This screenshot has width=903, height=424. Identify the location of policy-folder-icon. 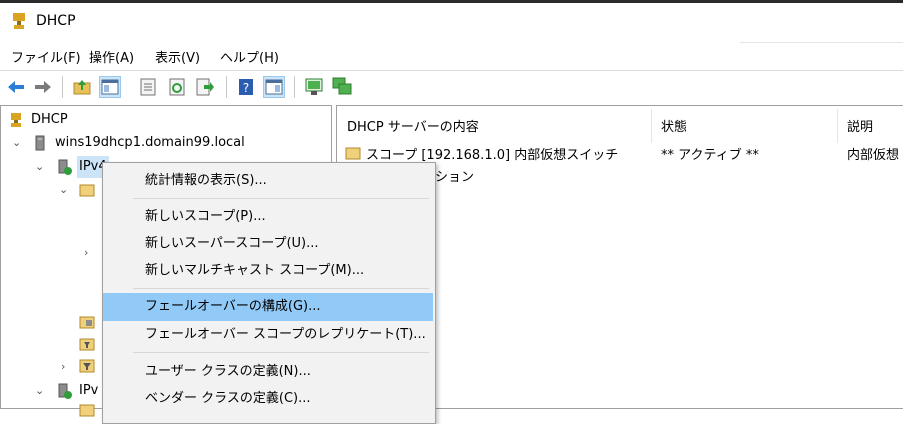
(87, 322).